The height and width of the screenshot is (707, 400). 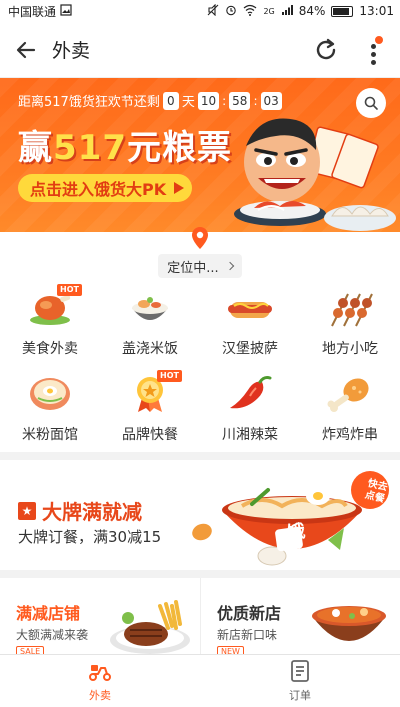 I want to click on category-item: 炸鸡炸串, so click(x=350, y=409).